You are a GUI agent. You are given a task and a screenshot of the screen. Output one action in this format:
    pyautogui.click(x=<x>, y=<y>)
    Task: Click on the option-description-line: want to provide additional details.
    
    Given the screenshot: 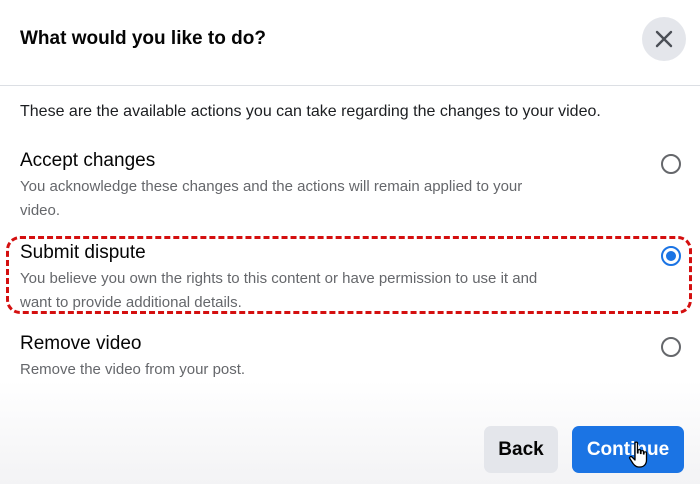 What is the action you would take?
    pyautogui.click(x=131, y=302)
    